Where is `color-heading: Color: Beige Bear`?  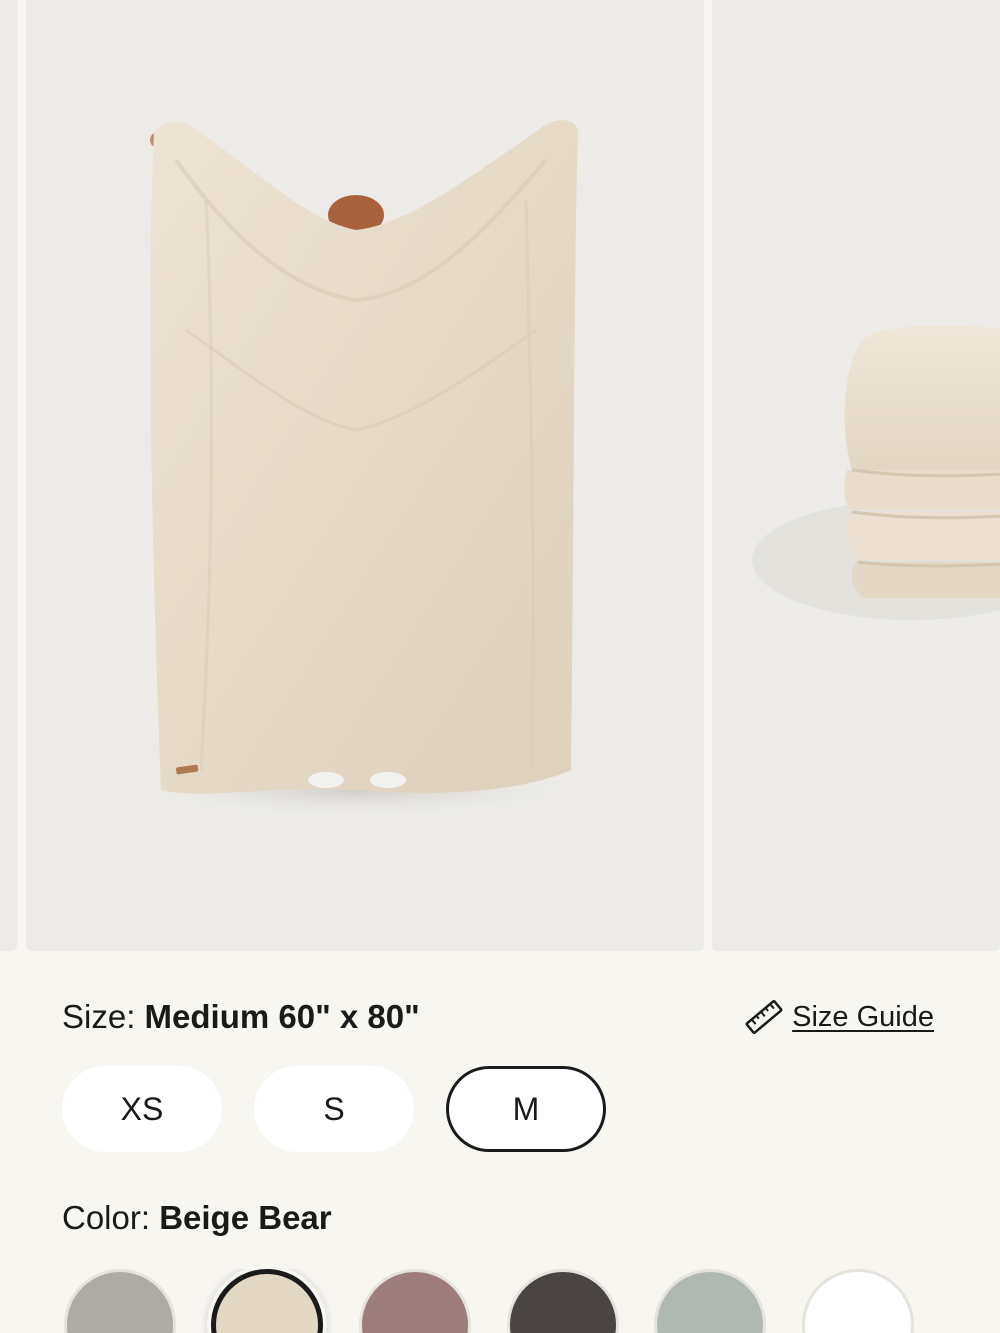
color-heading: Color: Beige Bear is located at coordinates (197, 1218).